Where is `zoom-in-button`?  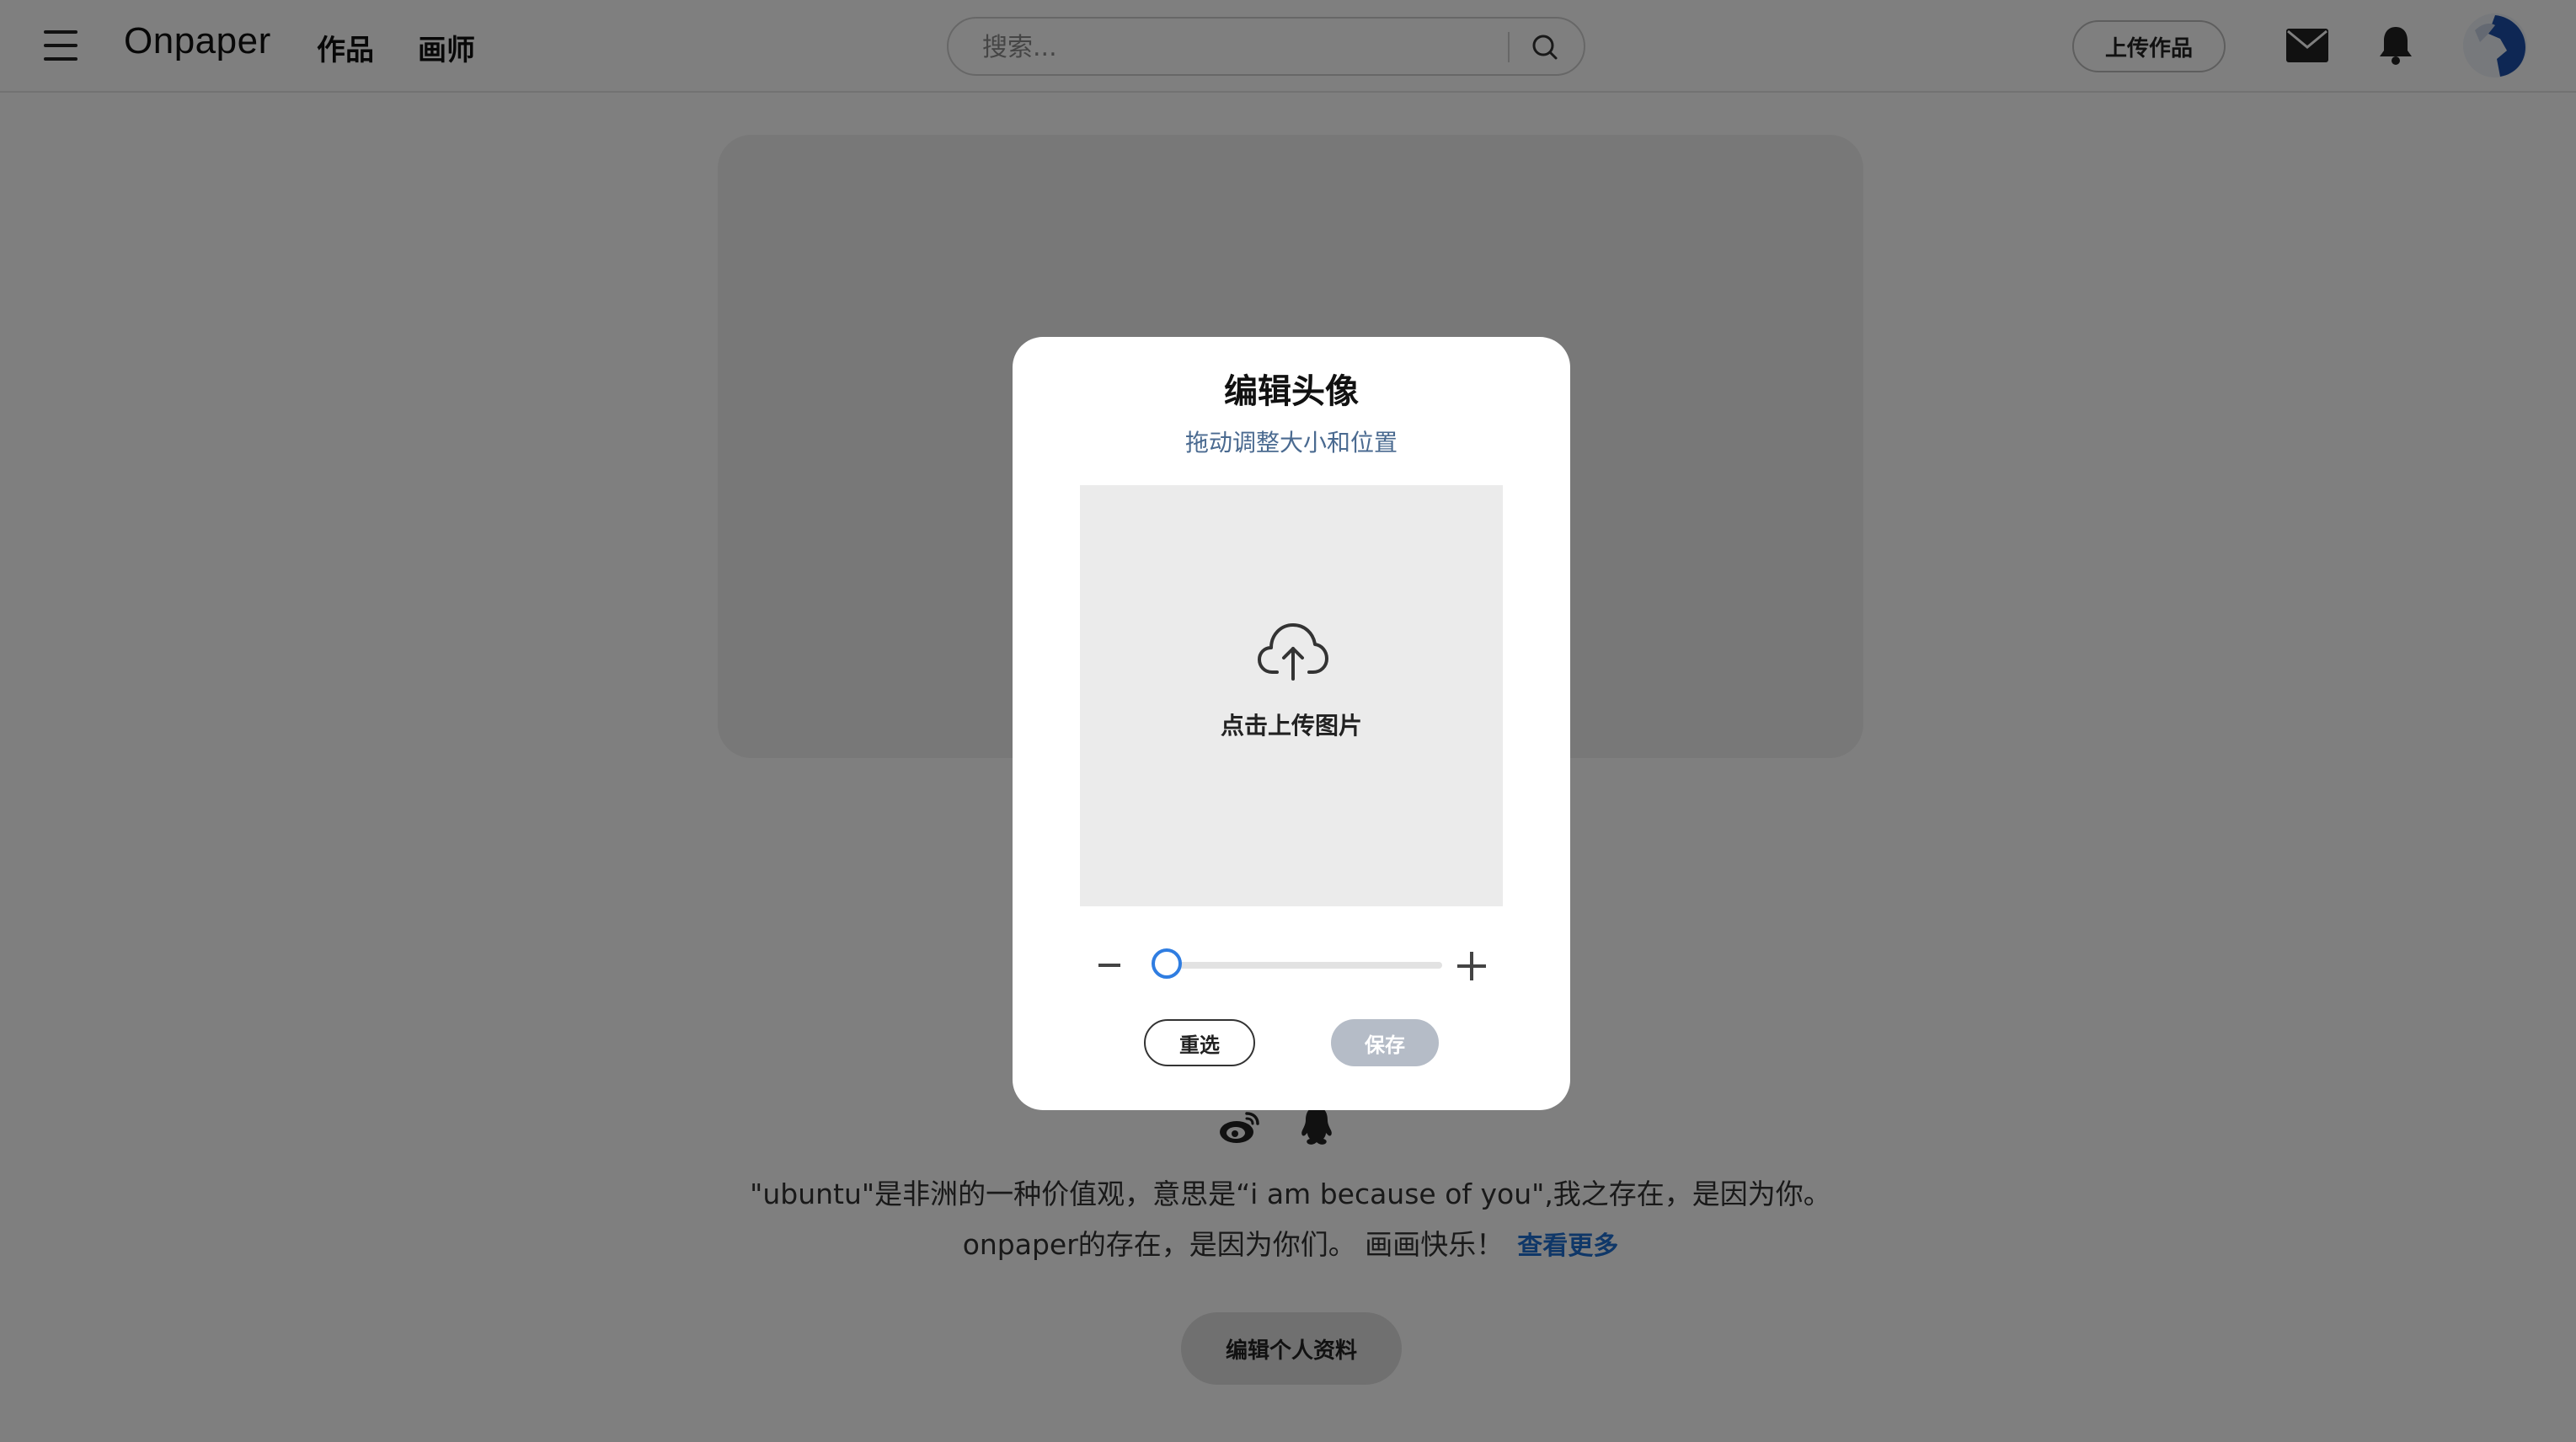
zoom-in-button is located at coordinates (1471, 966).